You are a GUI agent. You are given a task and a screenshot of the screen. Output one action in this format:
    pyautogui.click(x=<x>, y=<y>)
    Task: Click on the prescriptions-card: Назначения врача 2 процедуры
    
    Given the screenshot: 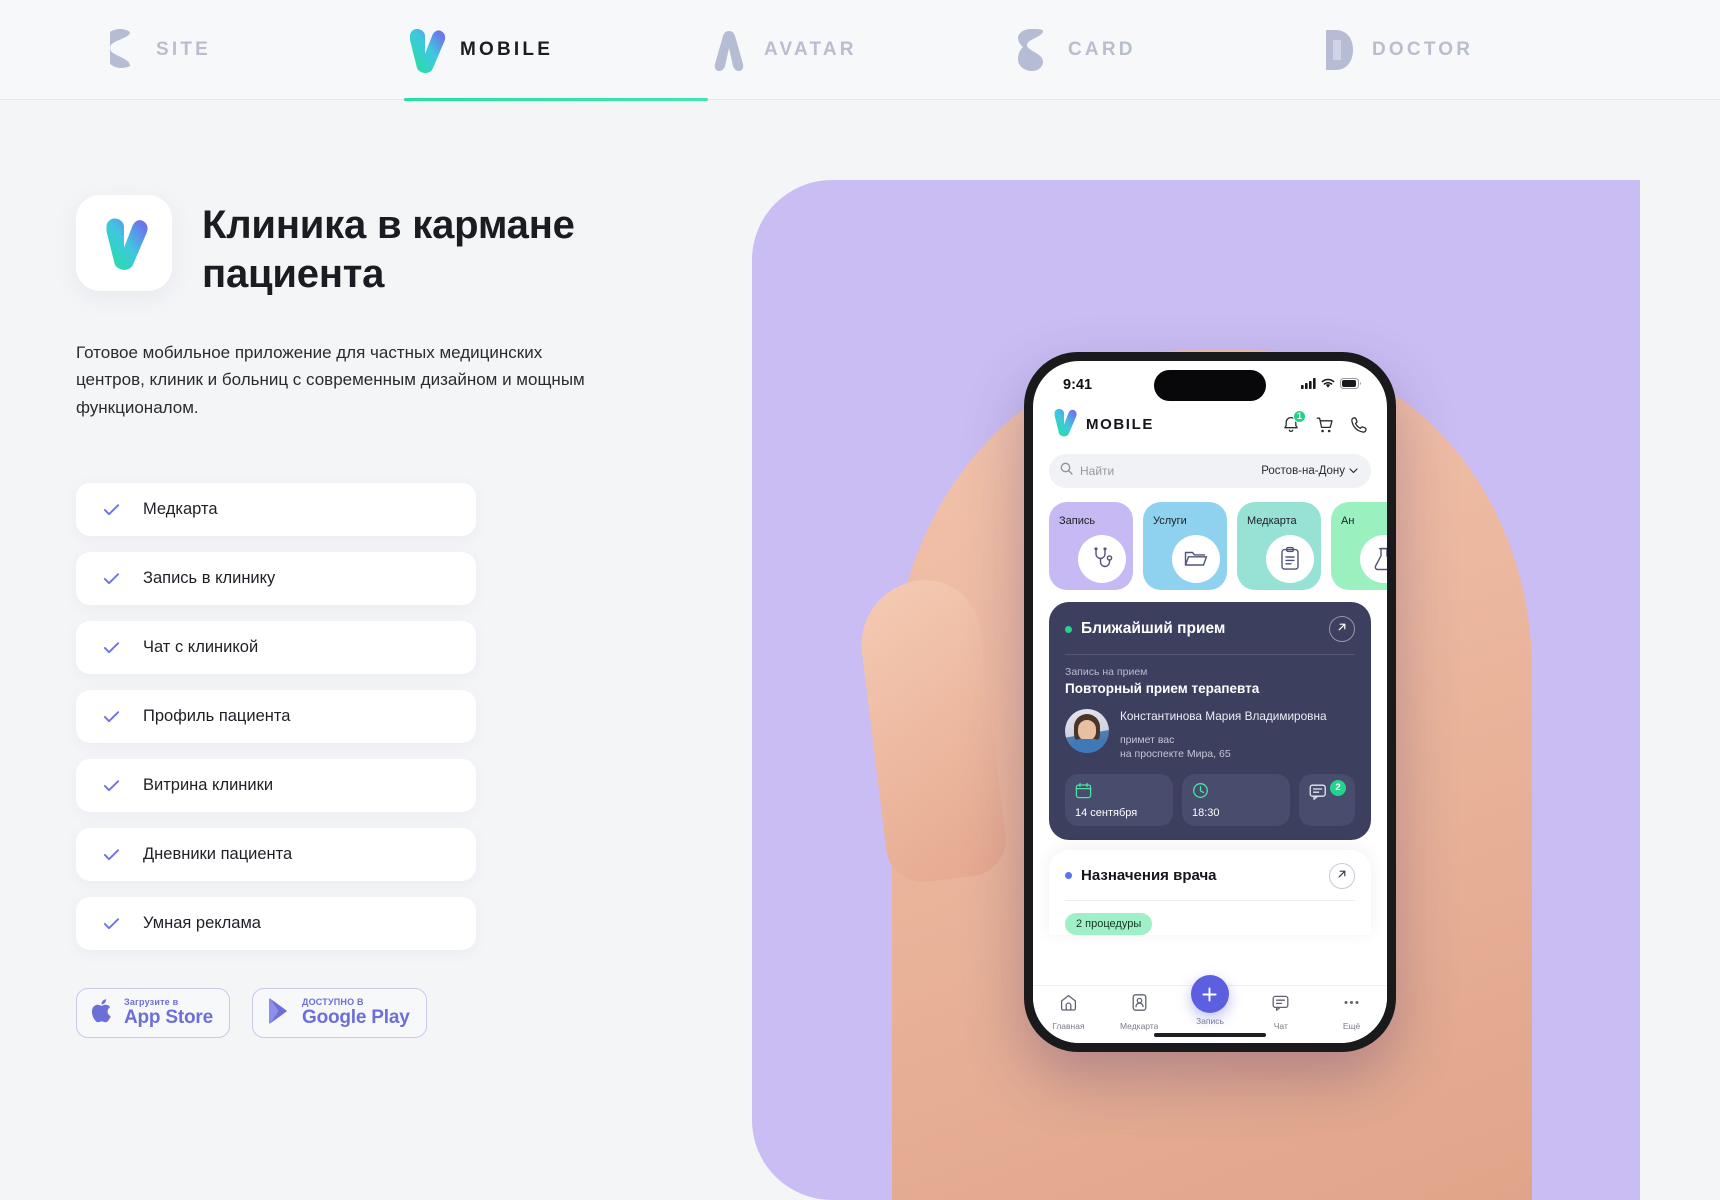 What is the action you would take?
    pyautogui.click(x=1210, y=892)
    